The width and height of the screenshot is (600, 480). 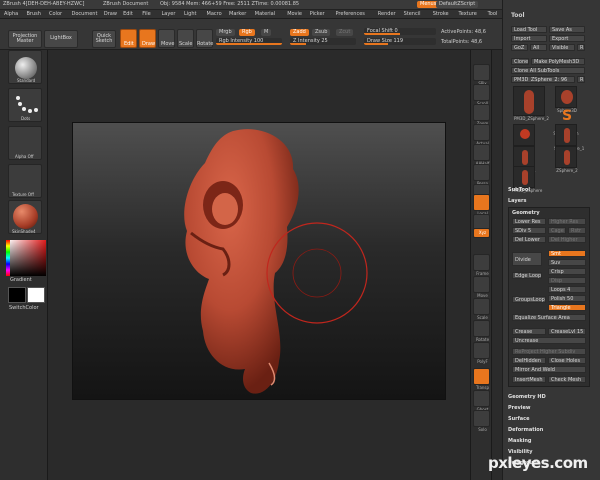 What do you see at coordinates (529, 38) in the screenshot?
I see `import-button: Import` at bounding box center [529, 38].